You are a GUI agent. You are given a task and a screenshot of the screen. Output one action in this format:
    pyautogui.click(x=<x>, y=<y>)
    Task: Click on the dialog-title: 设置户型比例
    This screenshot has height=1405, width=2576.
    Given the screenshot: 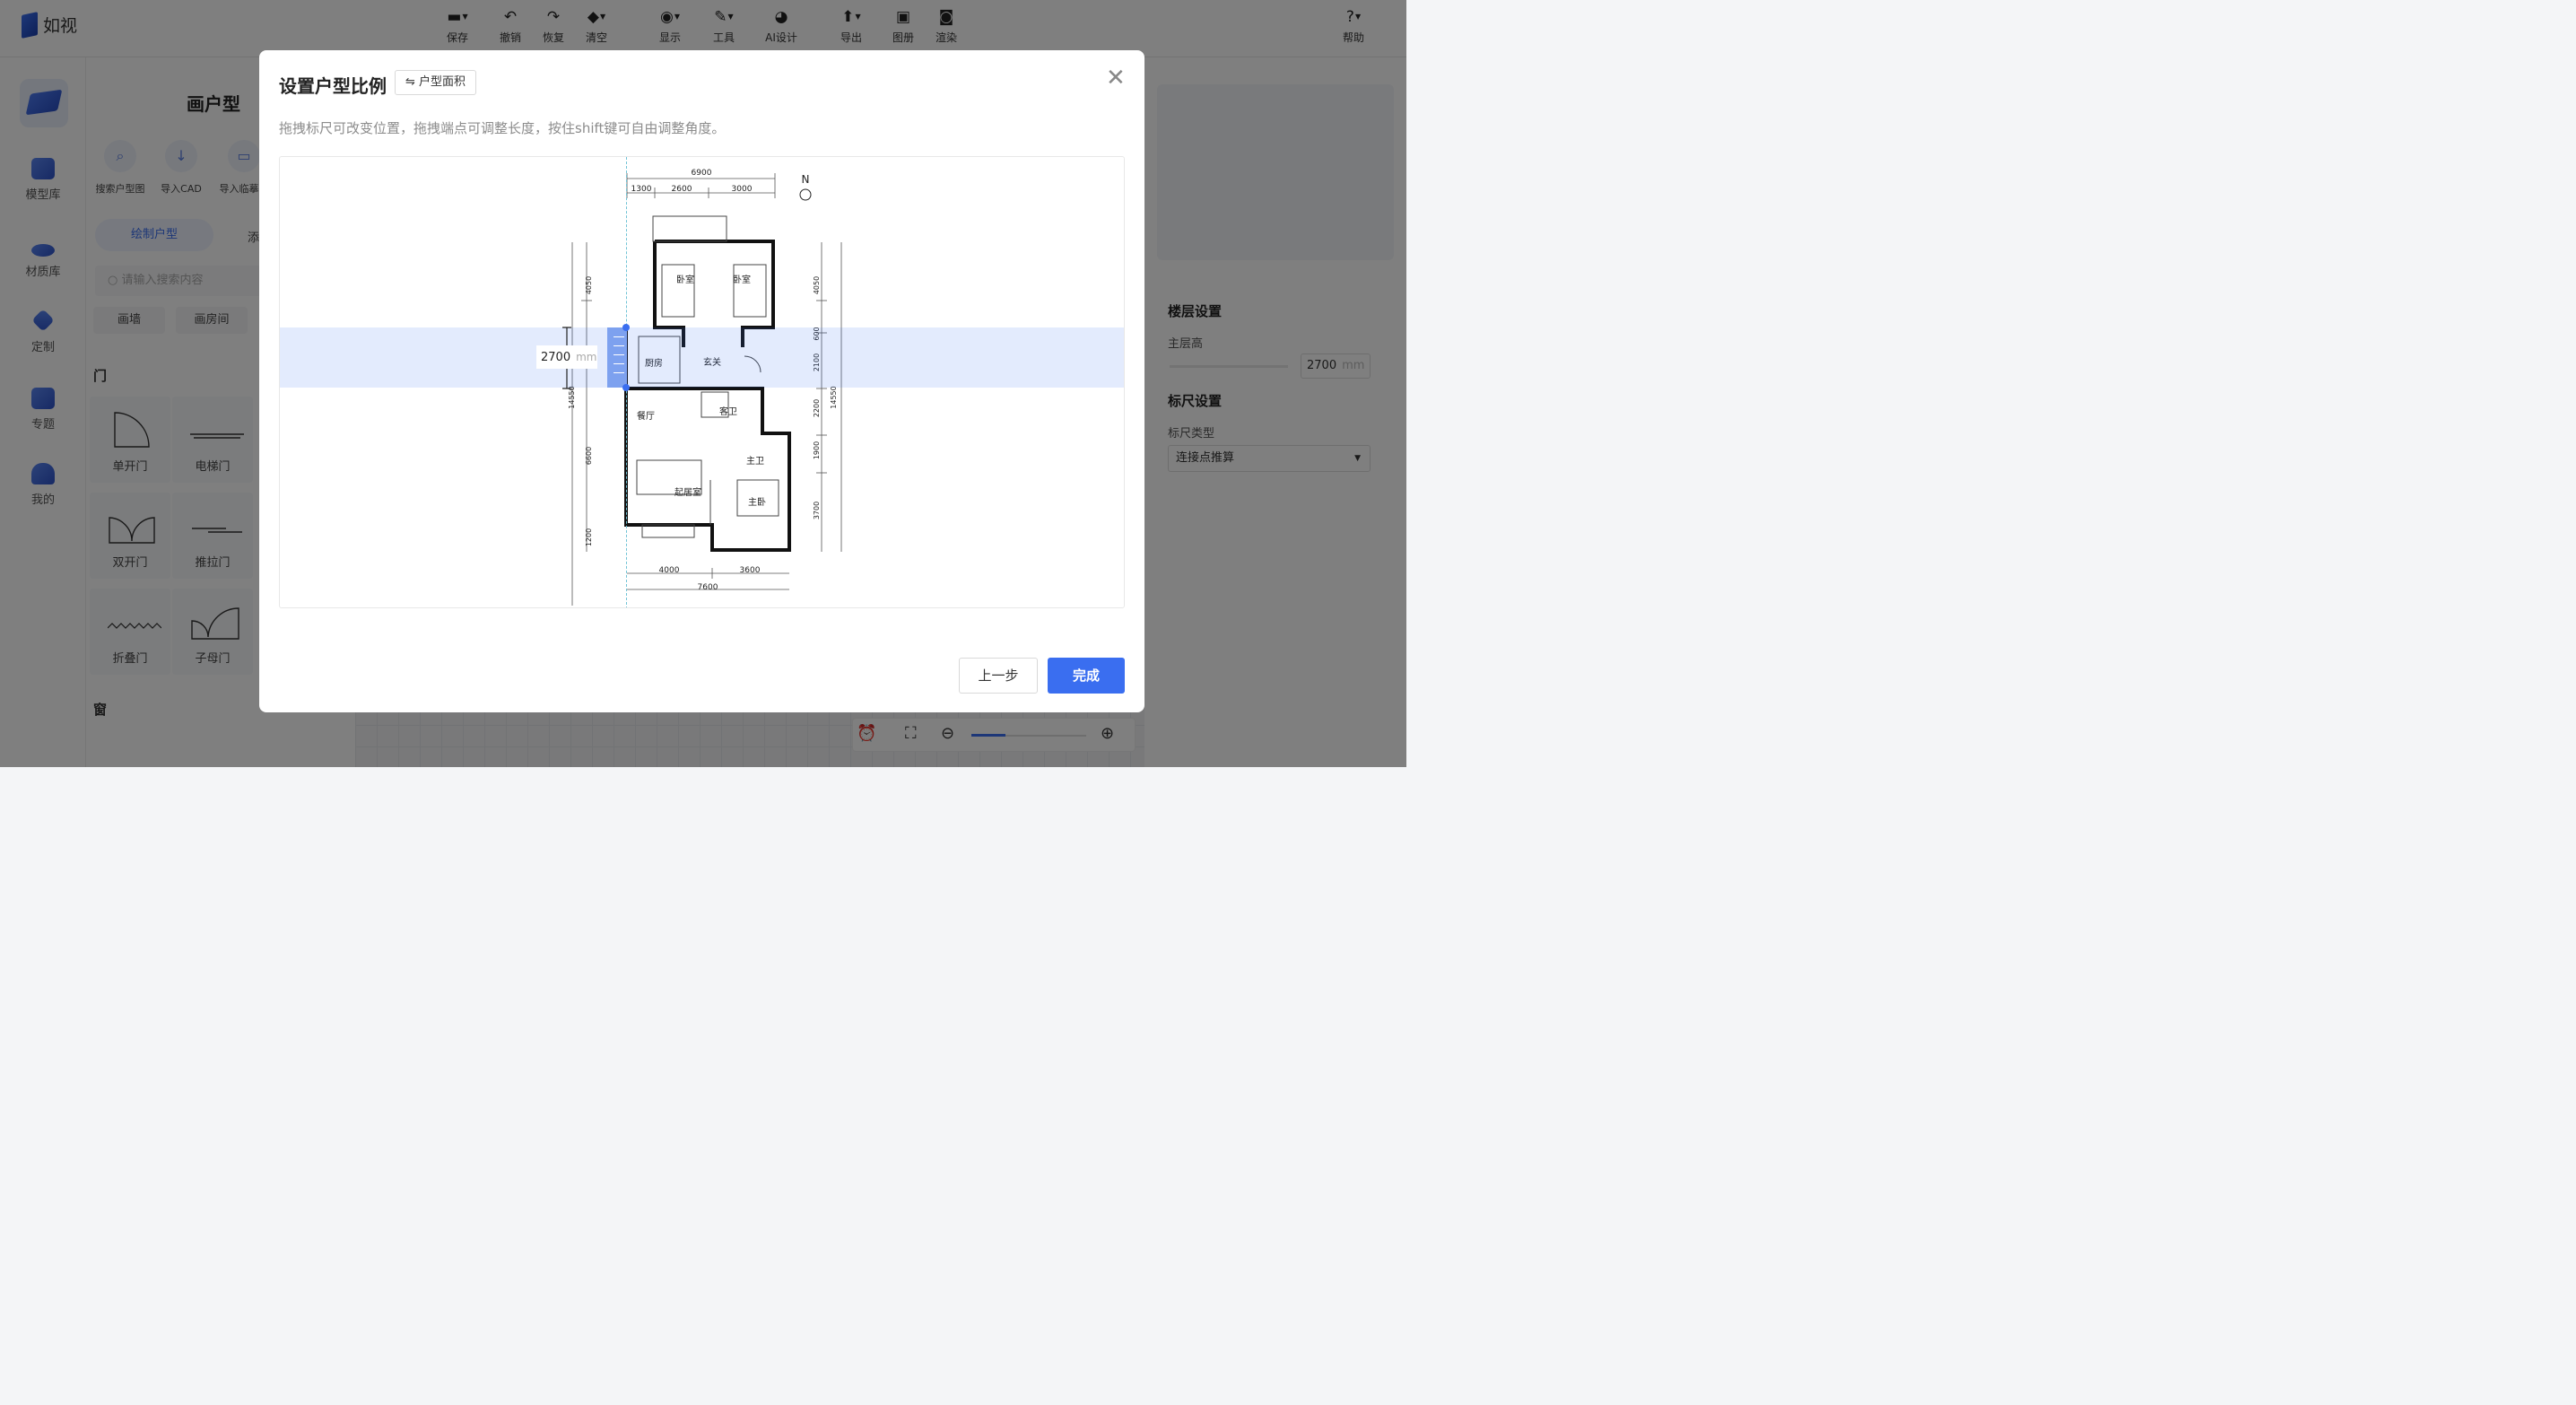 What is the action you would take?
    pyautogui.click(x=333, y=86)
    